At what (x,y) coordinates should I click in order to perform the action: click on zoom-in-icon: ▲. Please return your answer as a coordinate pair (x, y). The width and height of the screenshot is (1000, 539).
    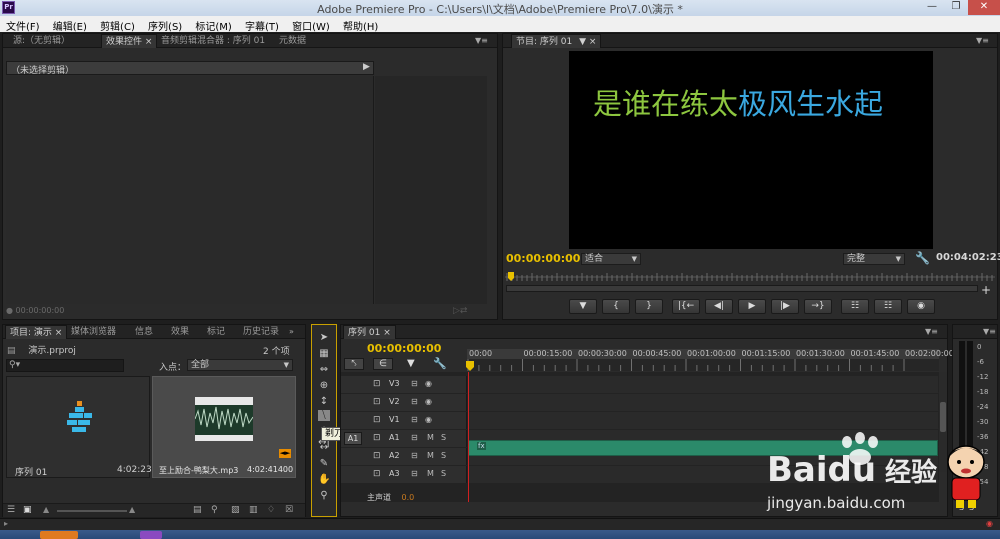
    Looking at the image, I should click on (132, 509).